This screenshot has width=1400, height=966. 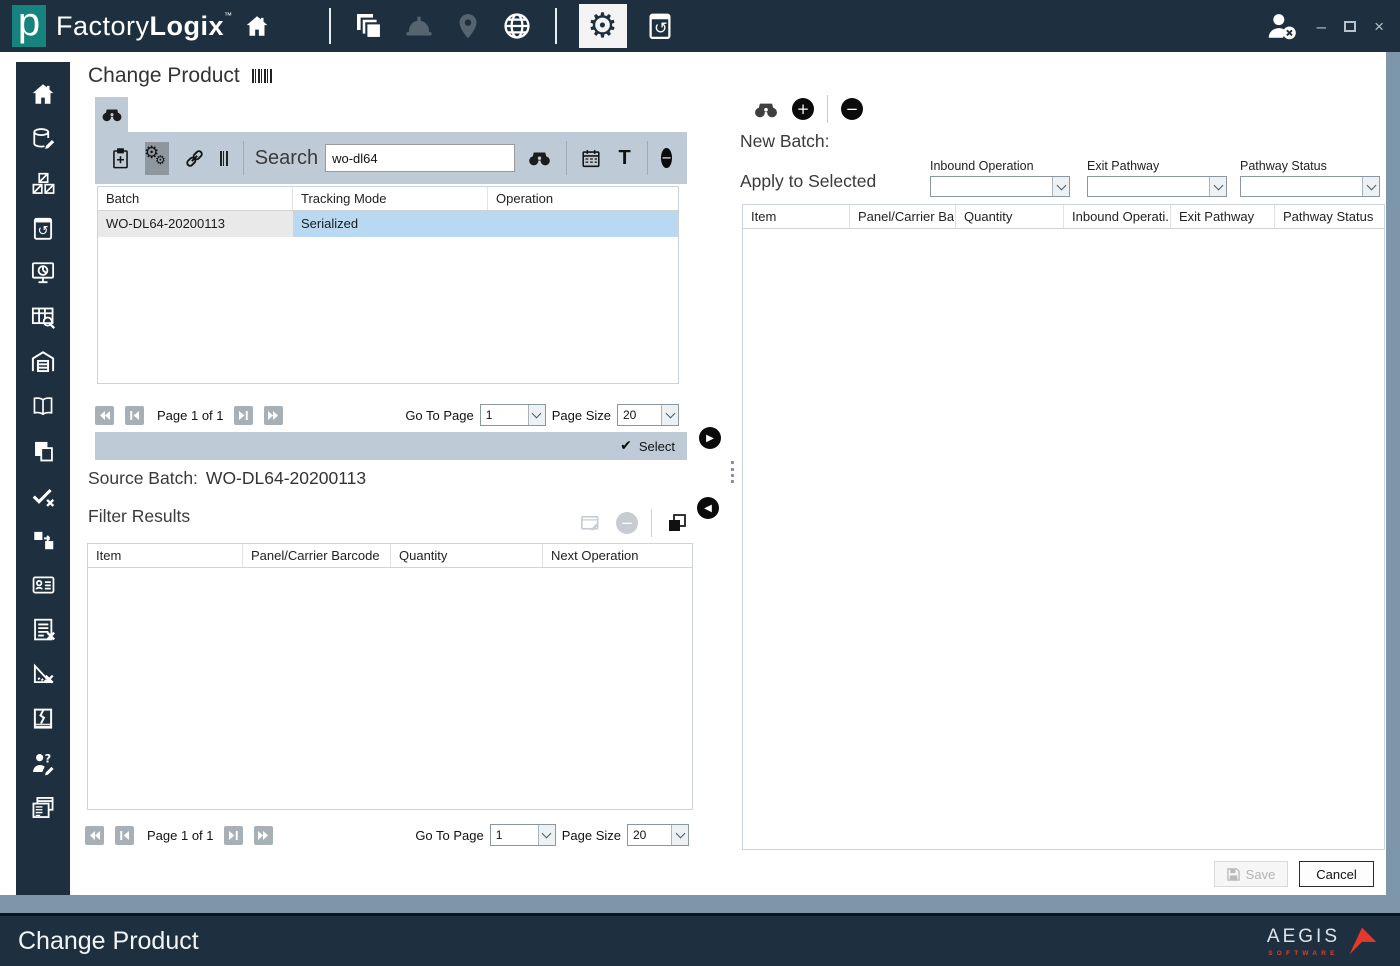 What do you see at coordinates (257, 26) in the screenshot?
I see `home-icon` at bounding box center [257, 26].